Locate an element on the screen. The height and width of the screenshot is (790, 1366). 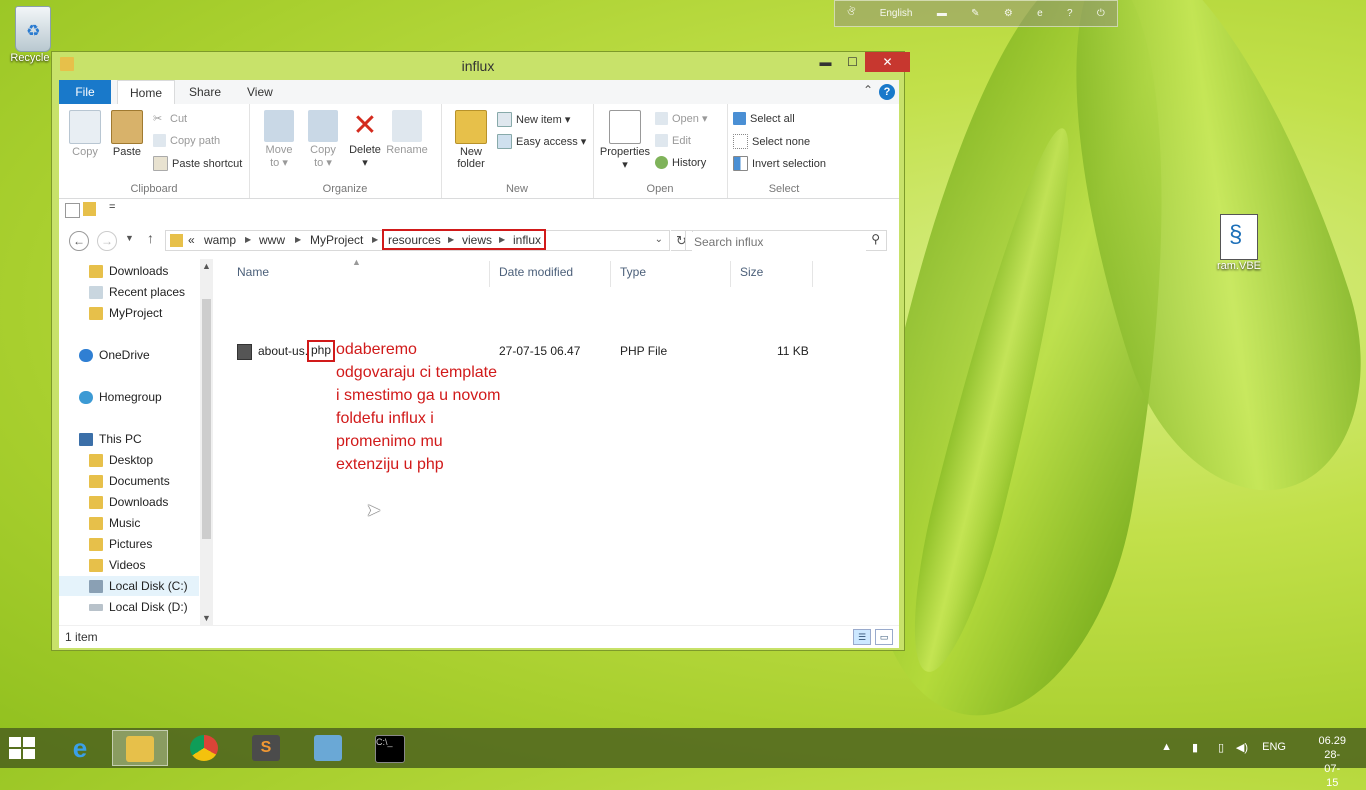
copy-button: Copy is located at coordinates (85, 134).